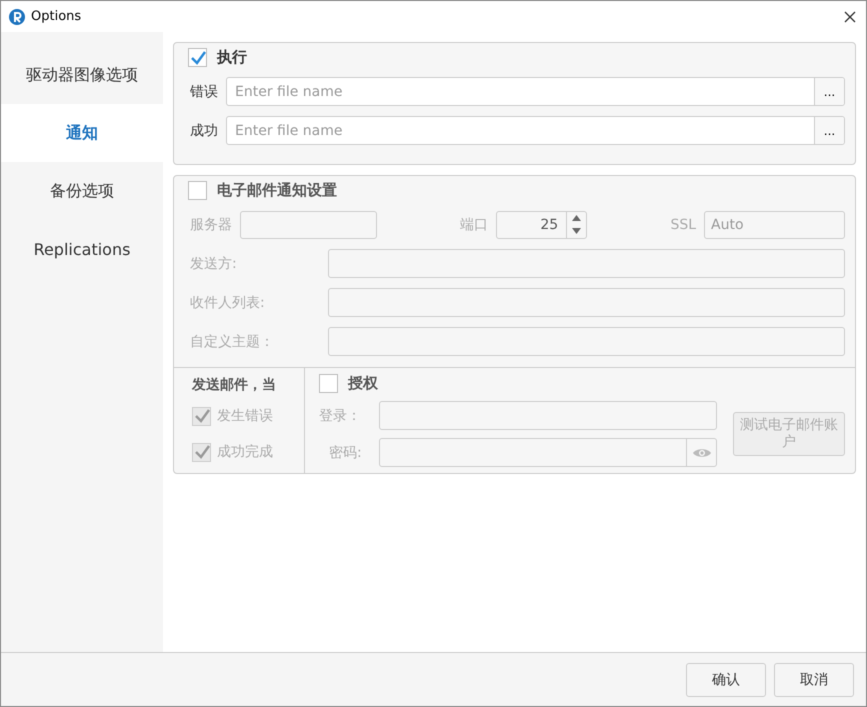  Describe the element at coordinates (814, 679) in the screenshot. I see `dialog-button: 取消` at that location.